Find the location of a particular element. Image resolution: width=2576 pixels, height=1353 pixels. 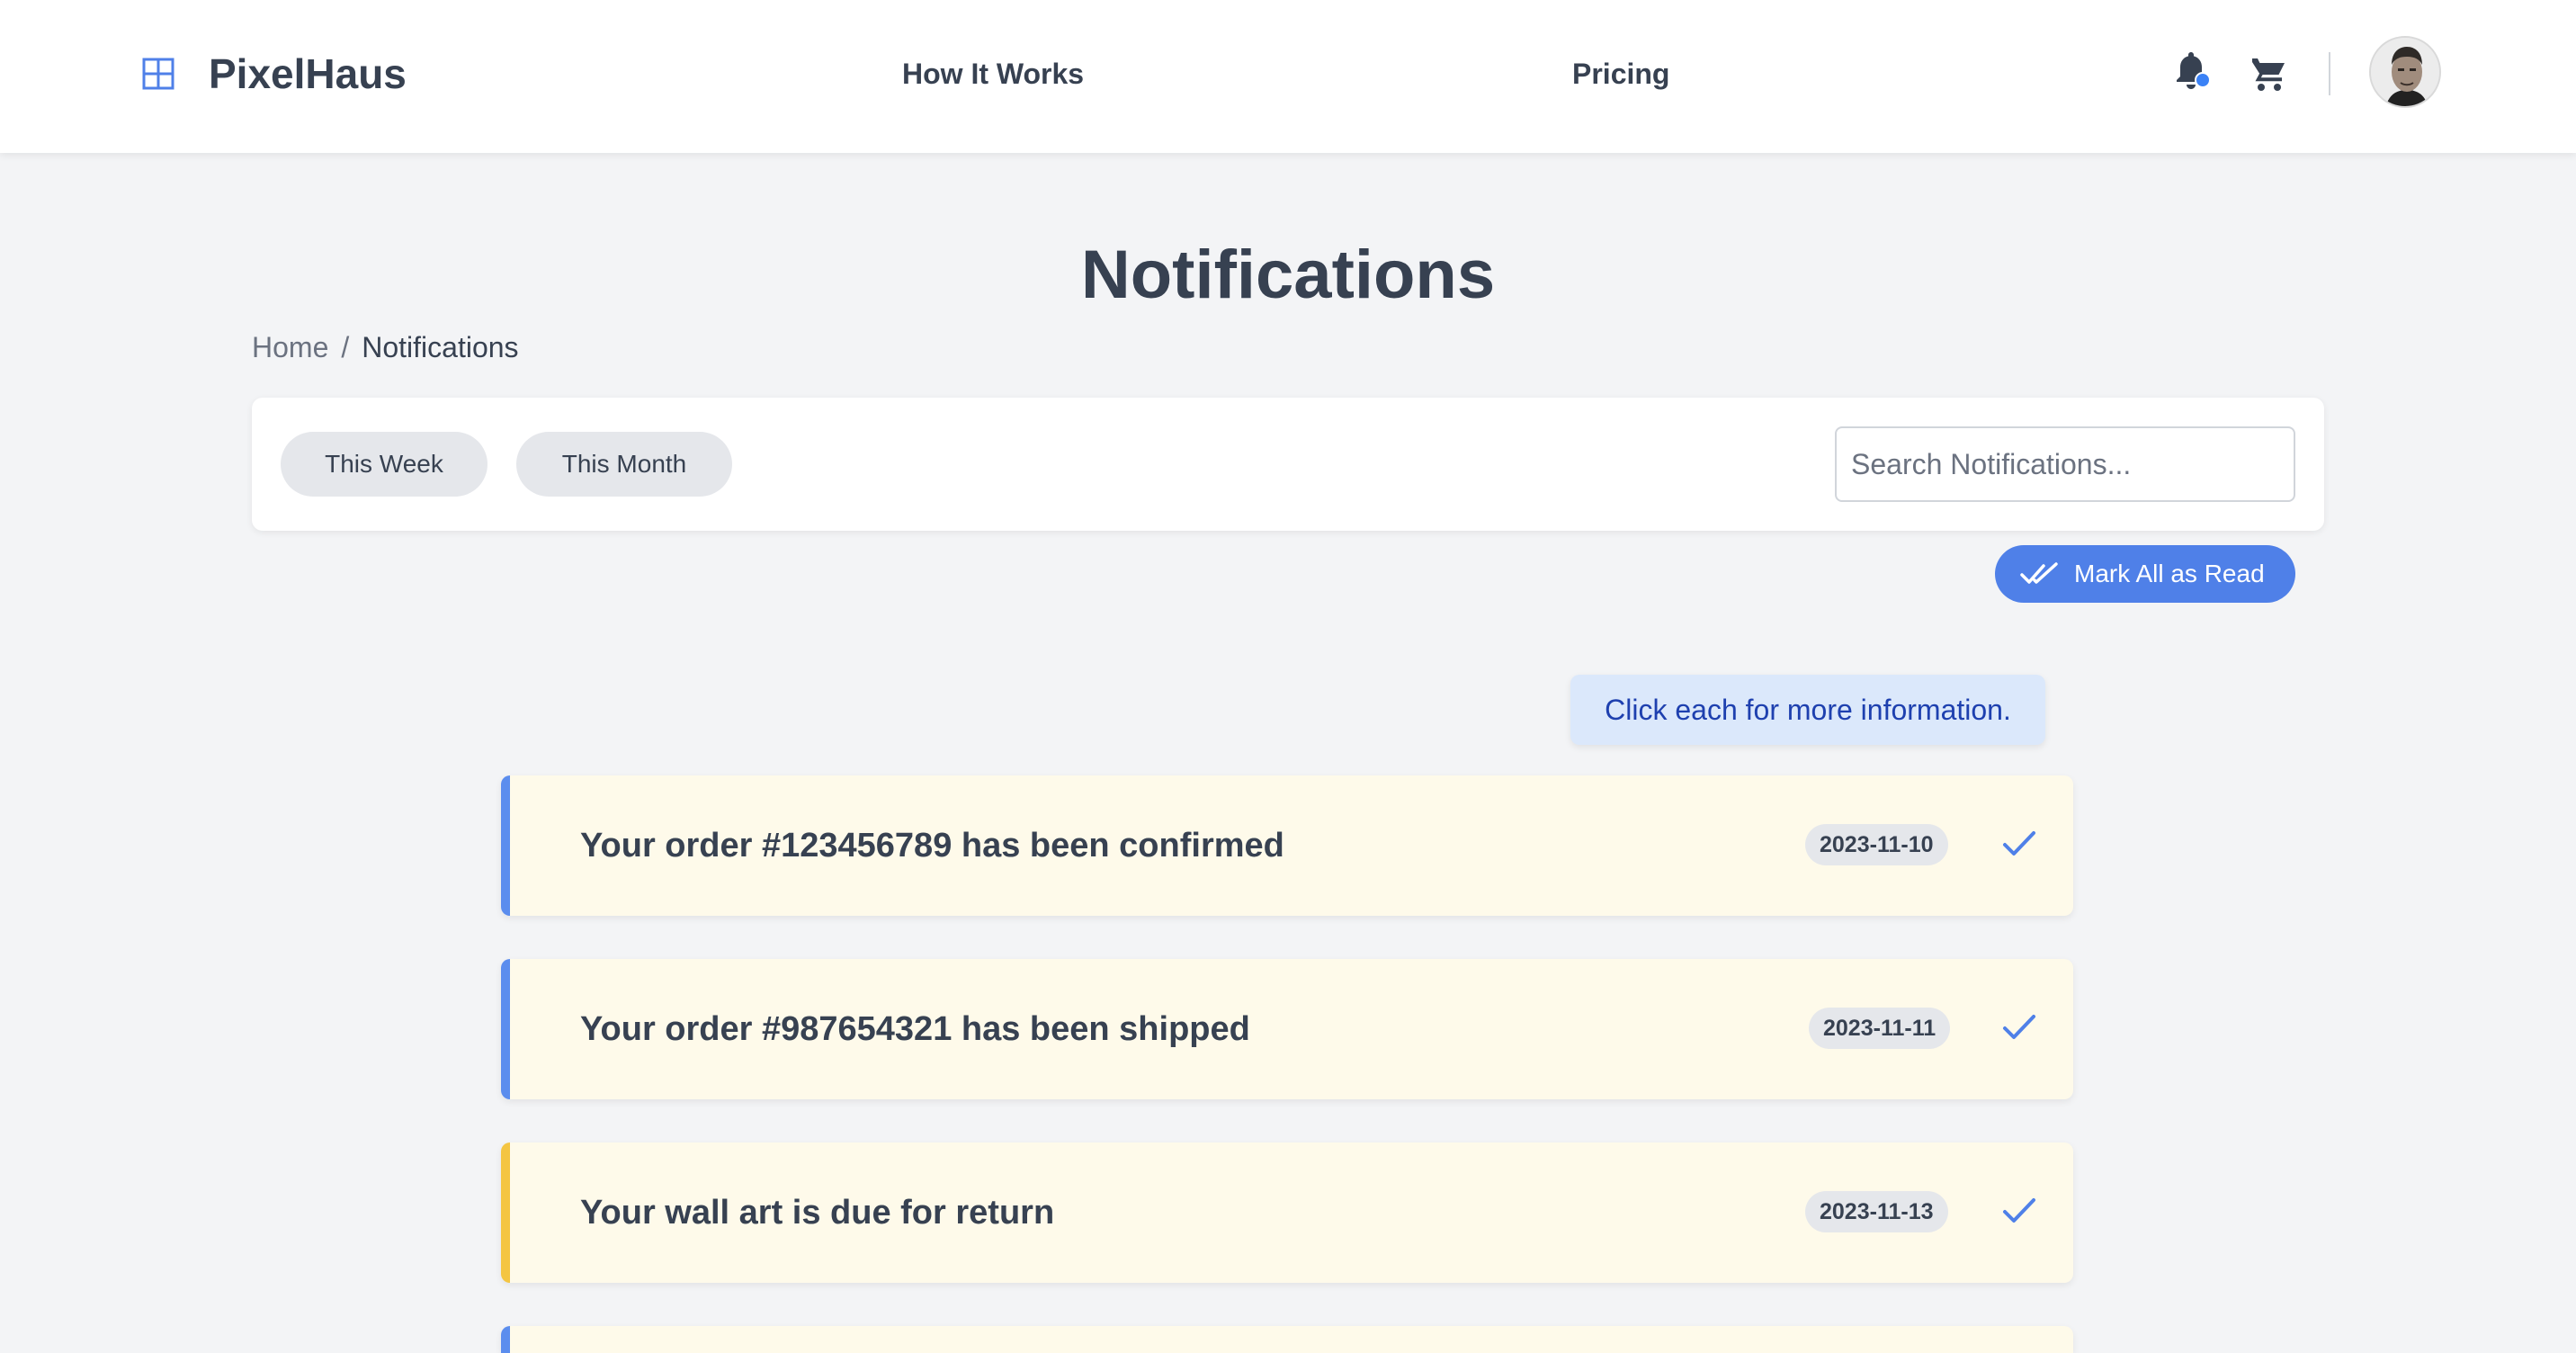

breadcrumb: Home / Notifications is located at coordinates (385, 347).